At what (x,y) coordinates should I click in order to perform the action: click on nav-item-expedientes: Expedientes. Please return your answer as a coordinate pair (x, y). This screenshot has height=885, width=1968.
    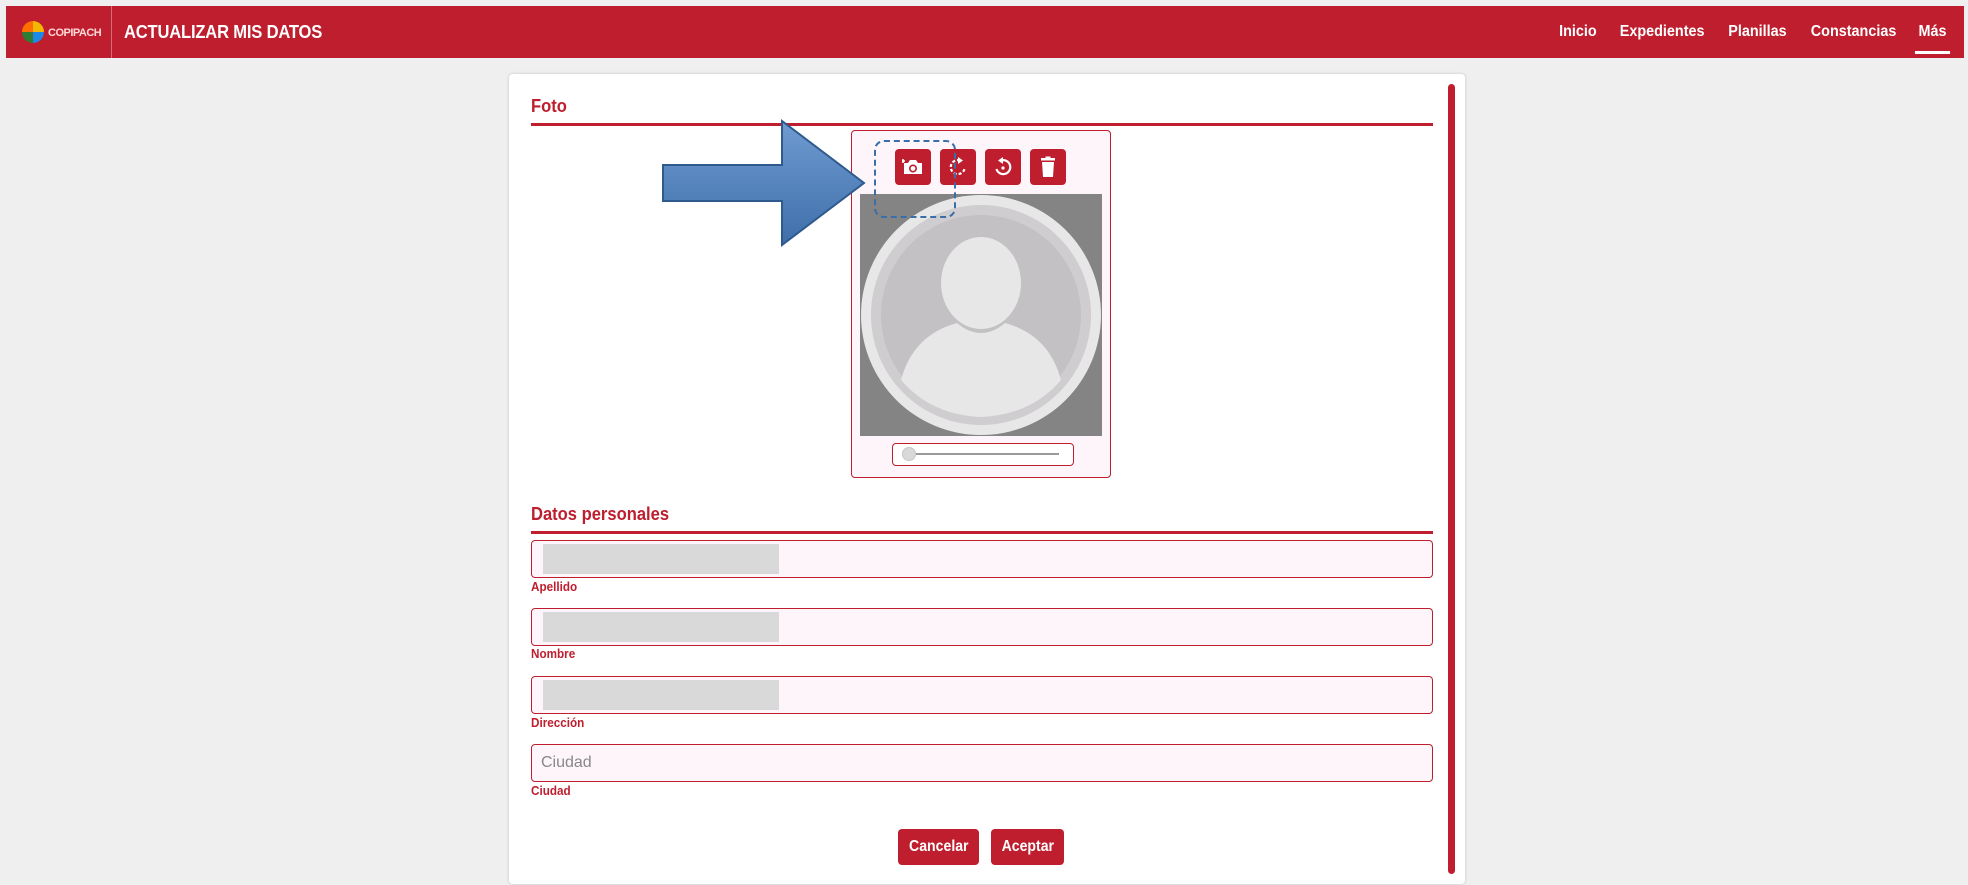
    Looking at the image, I should click on (1661, 32).